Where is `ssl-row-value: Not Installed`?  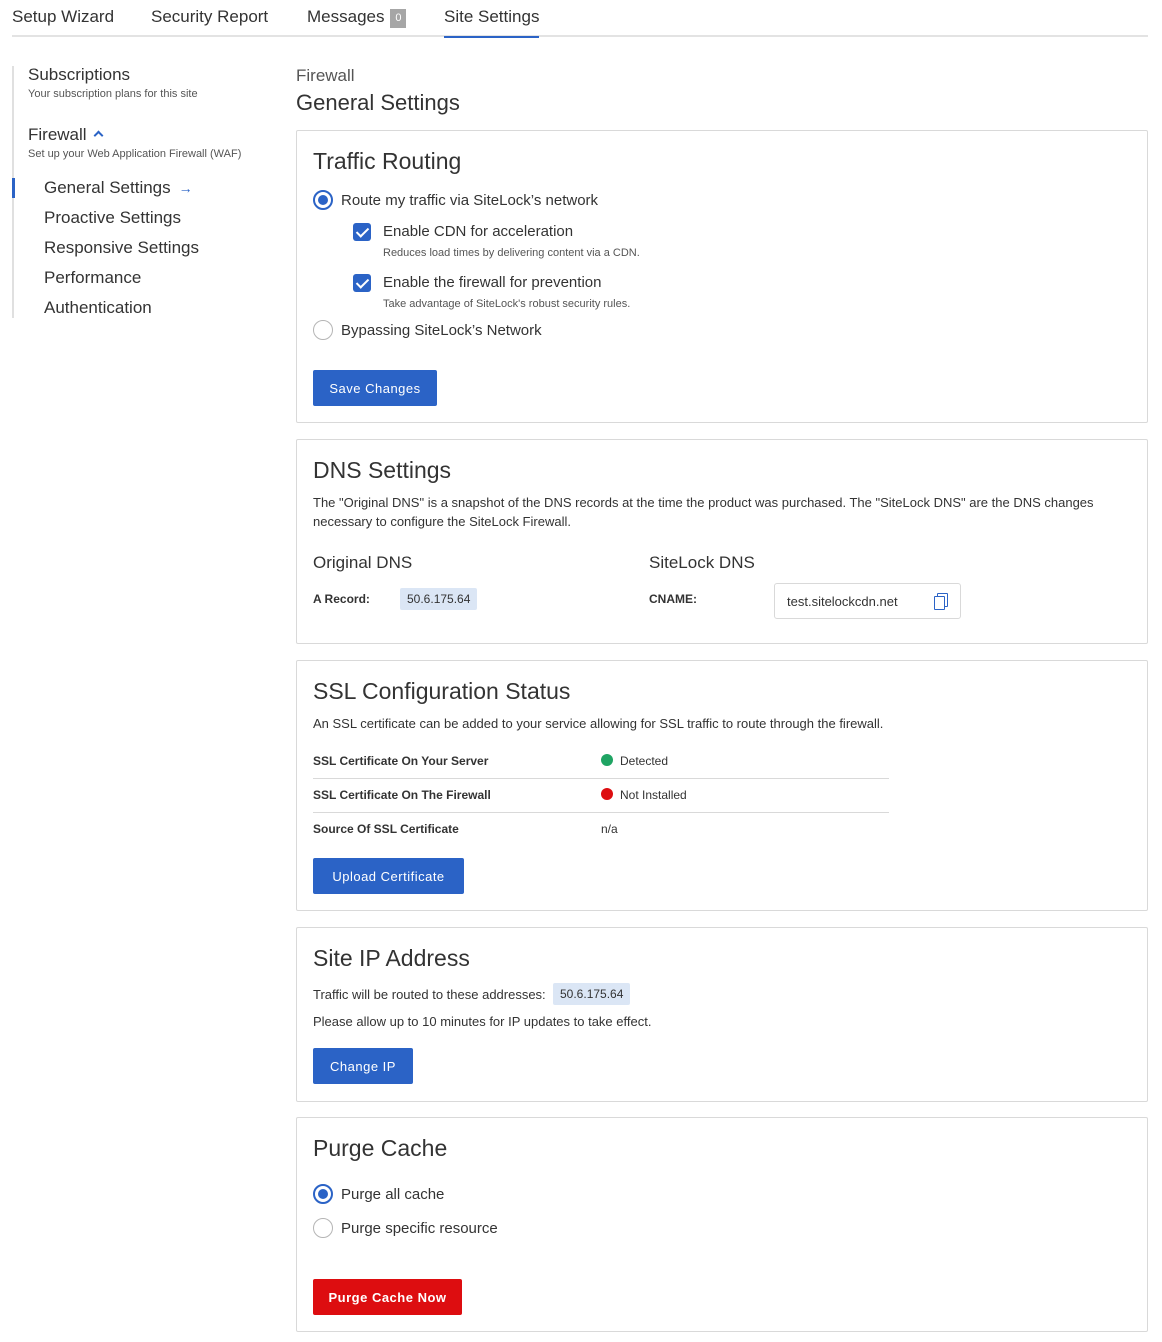 ssl-row-value: Not Installed is located at coordinates (644, 795).